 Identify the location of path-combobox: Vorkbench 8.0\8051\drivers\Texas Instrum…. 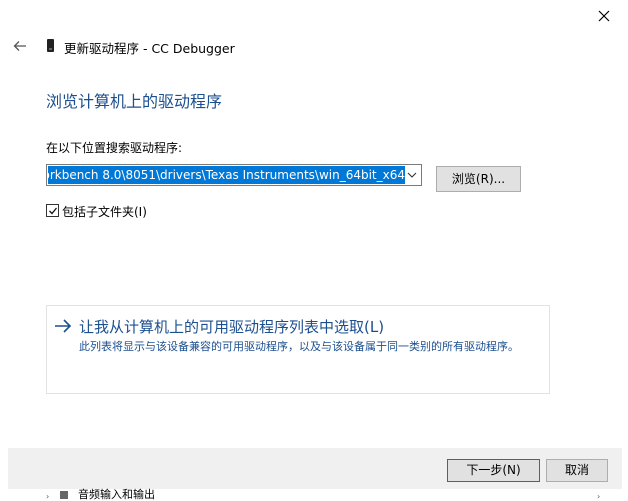
(234, 175).